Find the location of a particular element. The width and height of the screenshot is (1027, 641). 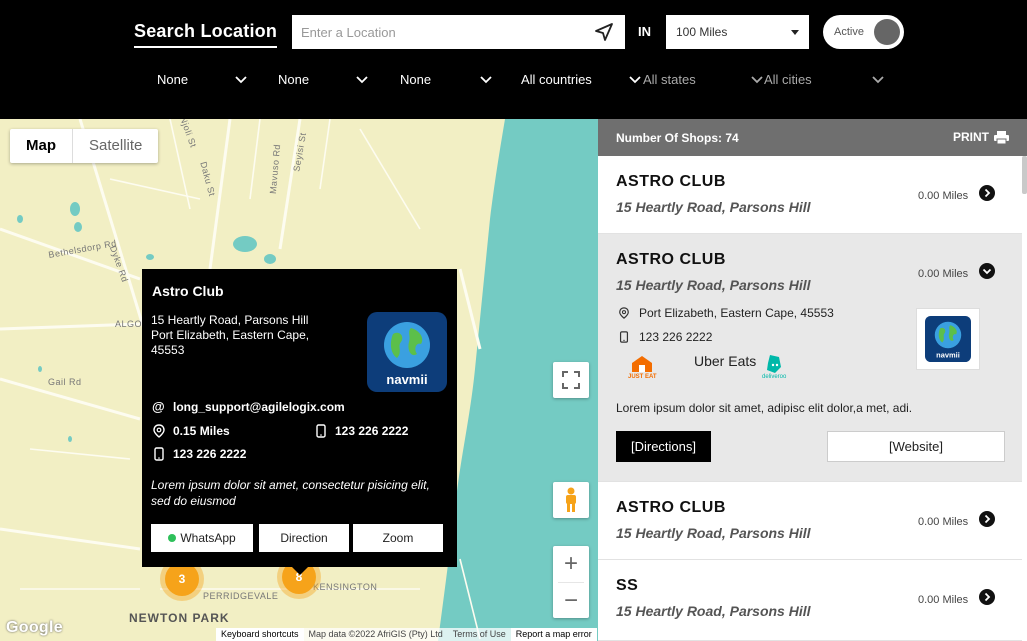

zoom-control: + − is located at coordinates (571, 582).